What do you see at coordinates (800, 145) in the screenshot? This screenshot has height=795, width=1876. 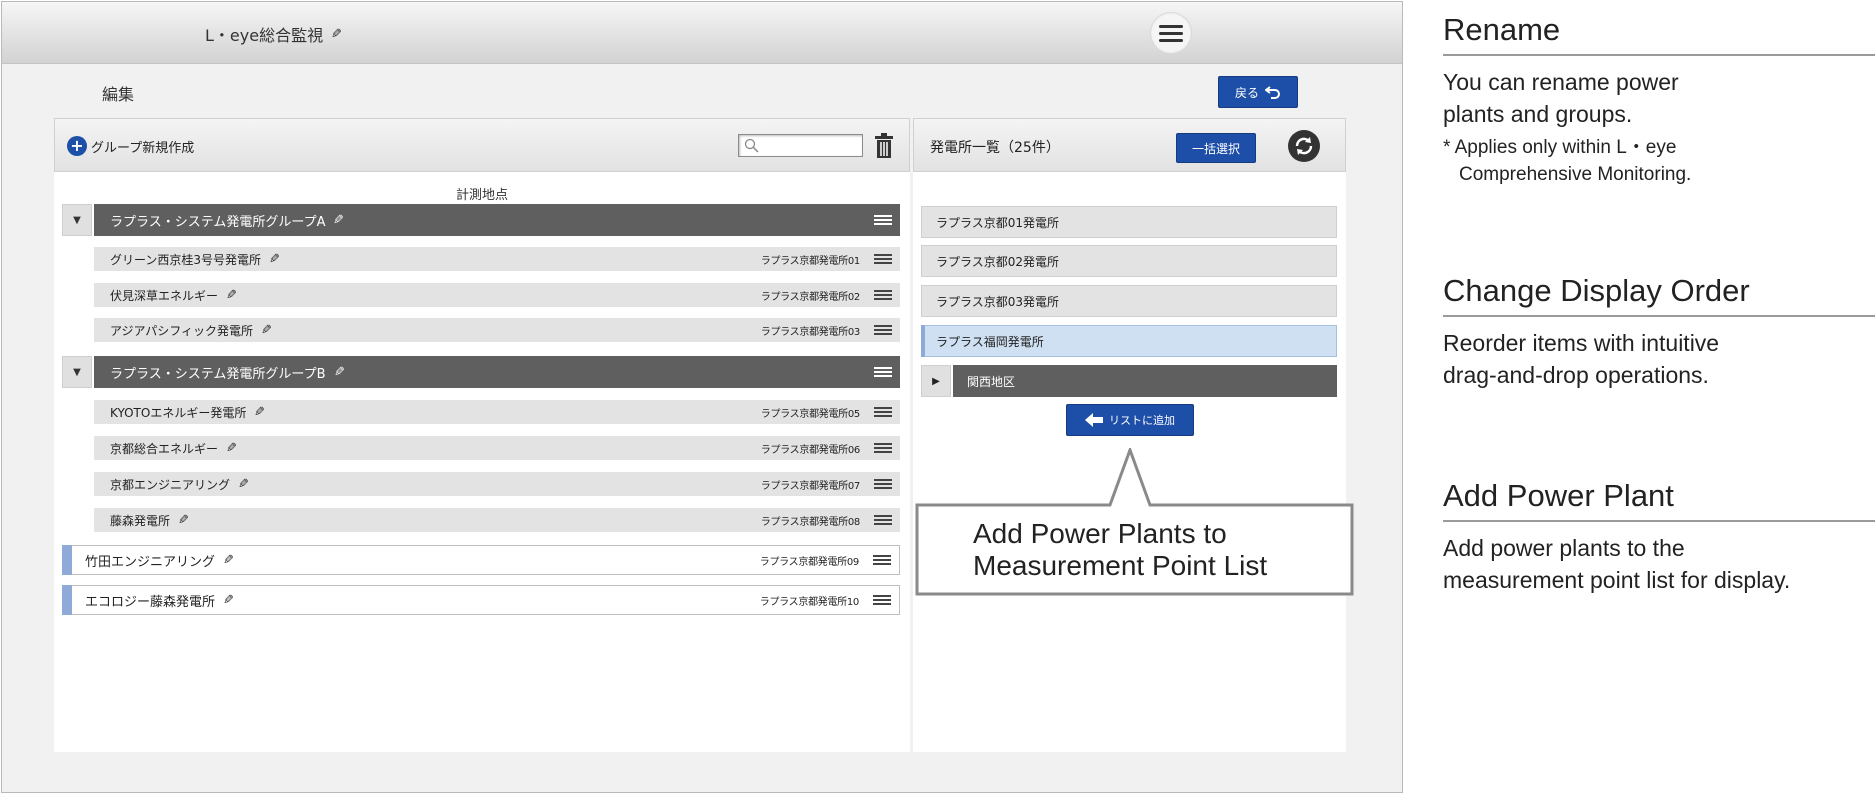 I see `search-field` at bounding box center [800, 145].